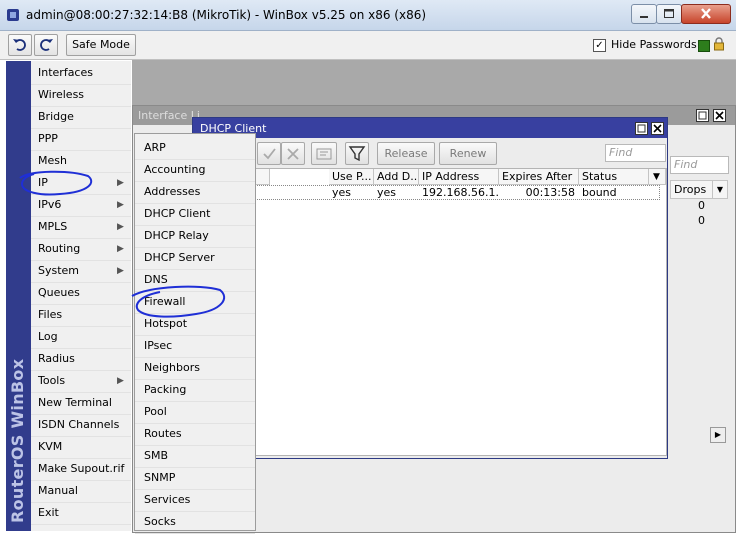  Describe the element at coordinates (81, 447) in the screenshot. I see `menu-item-kvm: KVM` at that location.